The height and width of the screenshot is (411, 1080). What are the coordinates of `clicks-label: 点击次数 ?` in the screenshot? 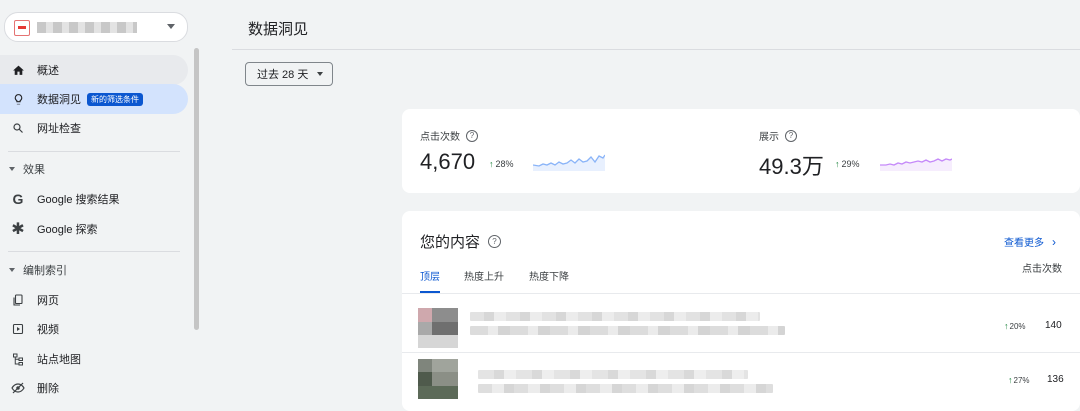 It's located at (449, 135).